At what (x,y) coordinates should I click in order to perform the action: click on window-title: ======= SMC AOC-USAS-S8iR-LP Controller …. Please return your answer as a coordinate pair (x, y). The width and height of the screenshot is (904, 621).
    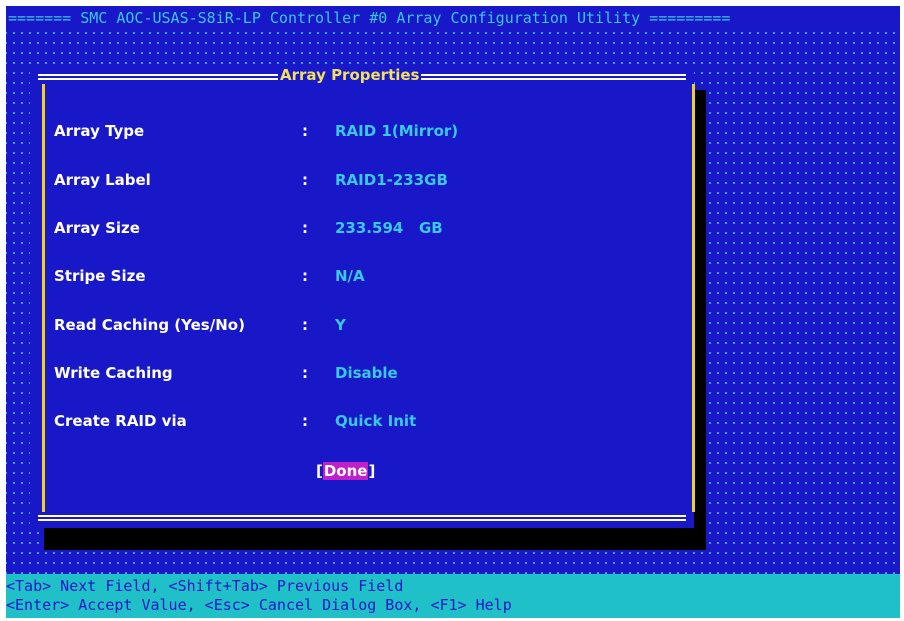
    Looking at the image, I should click on (453, 18).